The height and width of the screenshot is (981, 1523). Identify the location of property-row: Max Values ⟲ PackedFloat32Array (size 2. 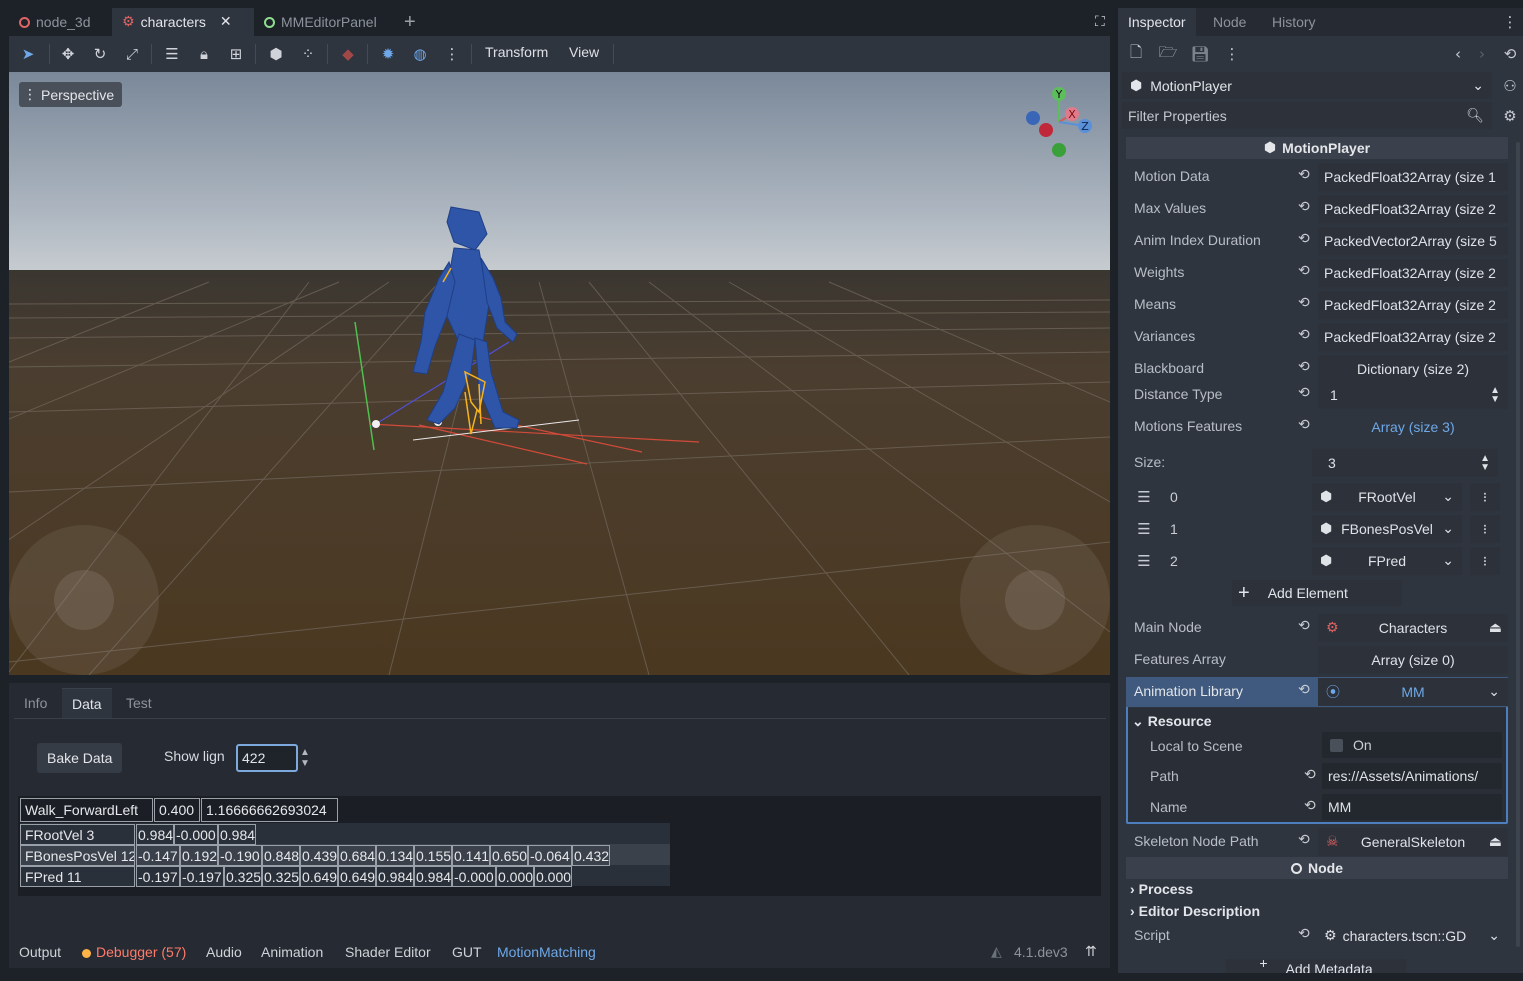
(1317, 209).